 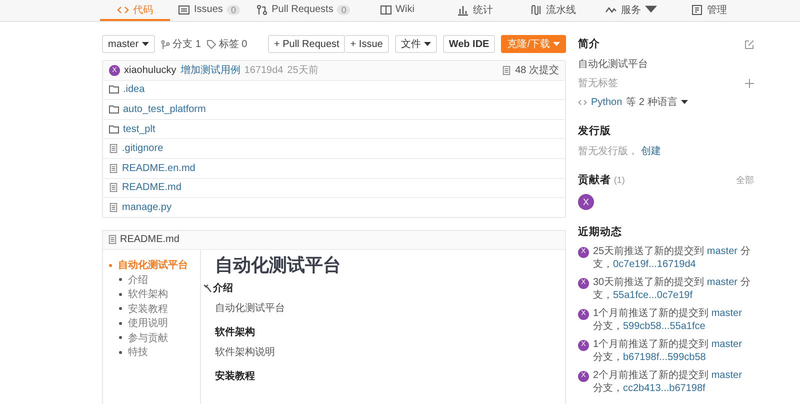 What do you see at coordinates (150, 70) in the screenshot?
I see `commit-author: xiaohulucky` at bounding box center [150, 70].